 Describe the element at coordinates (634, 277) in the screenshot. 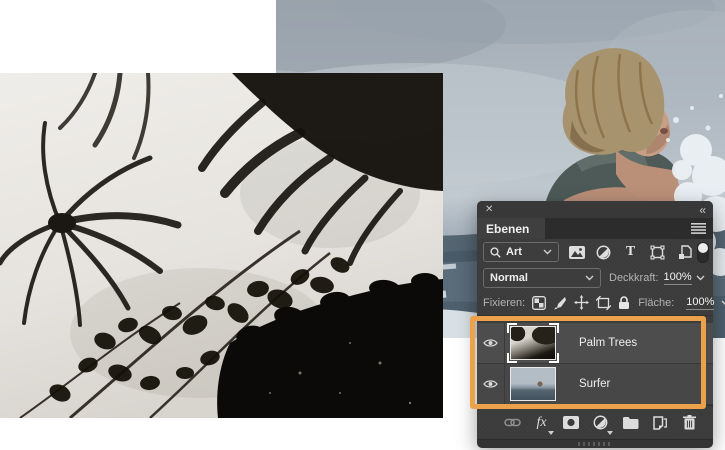

I see `opacity-label: Deckkraft:` at that location.